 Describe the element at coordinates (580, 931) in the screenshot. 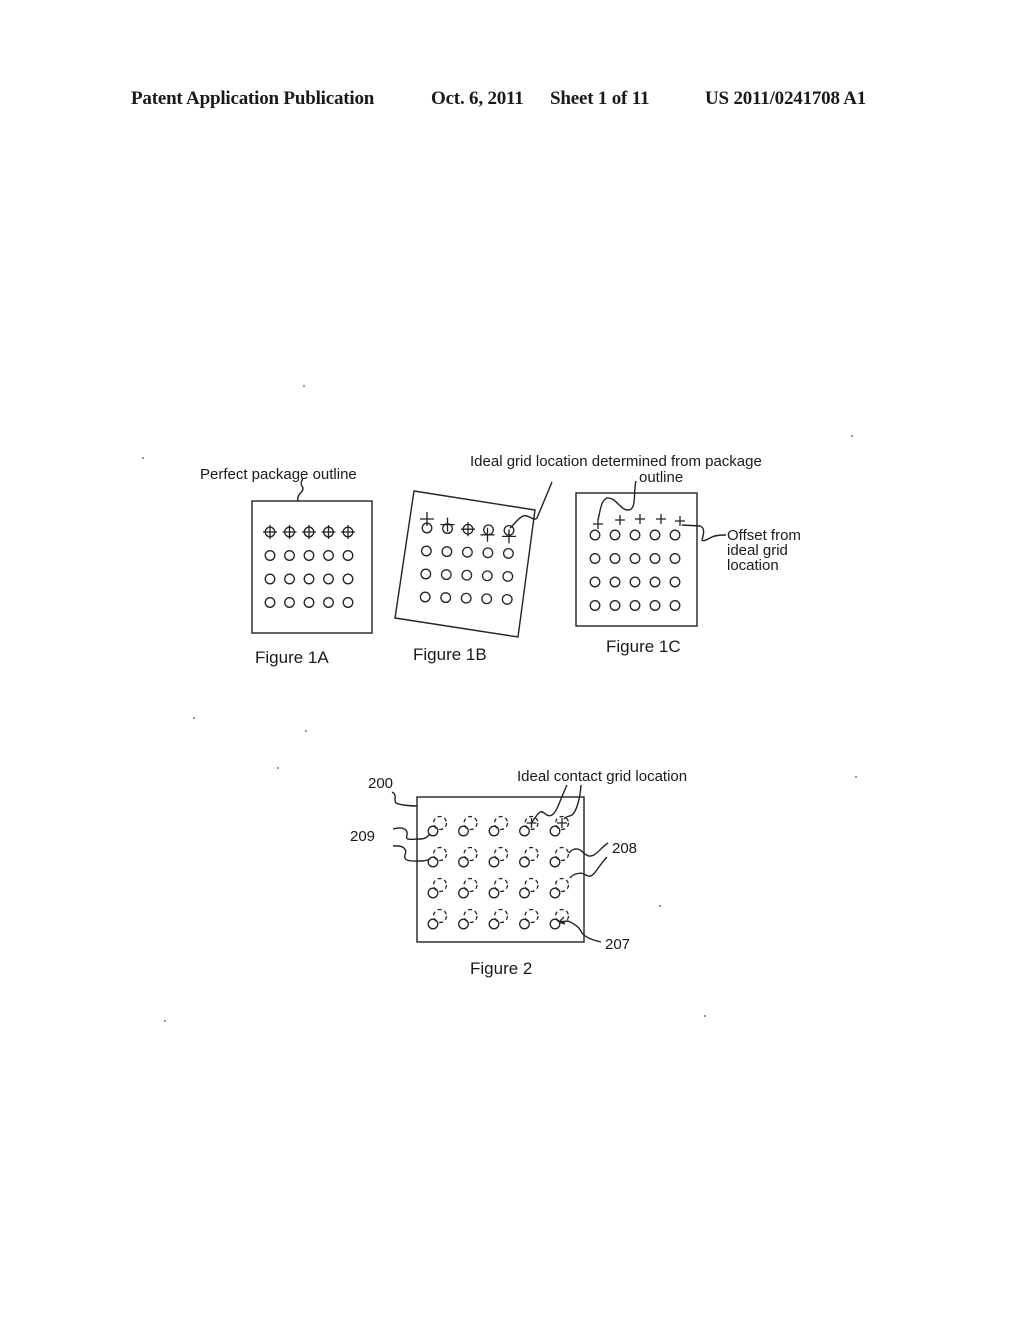

I see `ref-207-leader` at that location.